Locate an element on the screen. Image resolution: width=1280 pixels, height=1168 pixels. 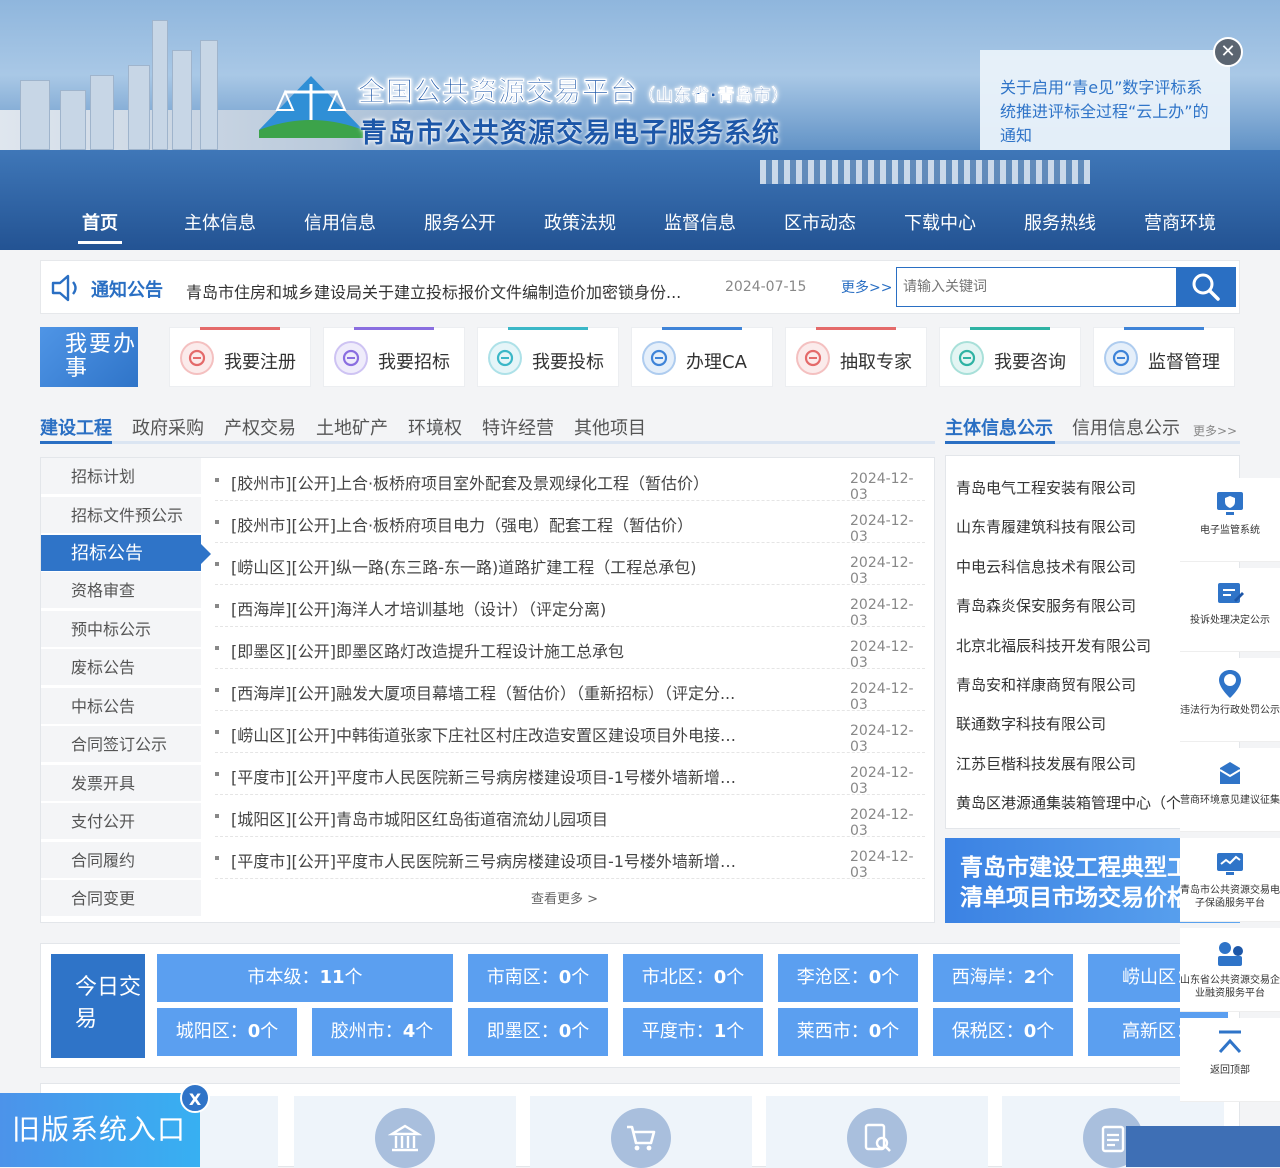
nav-downloads: 下载中心 is located at coordinates (940, 224).